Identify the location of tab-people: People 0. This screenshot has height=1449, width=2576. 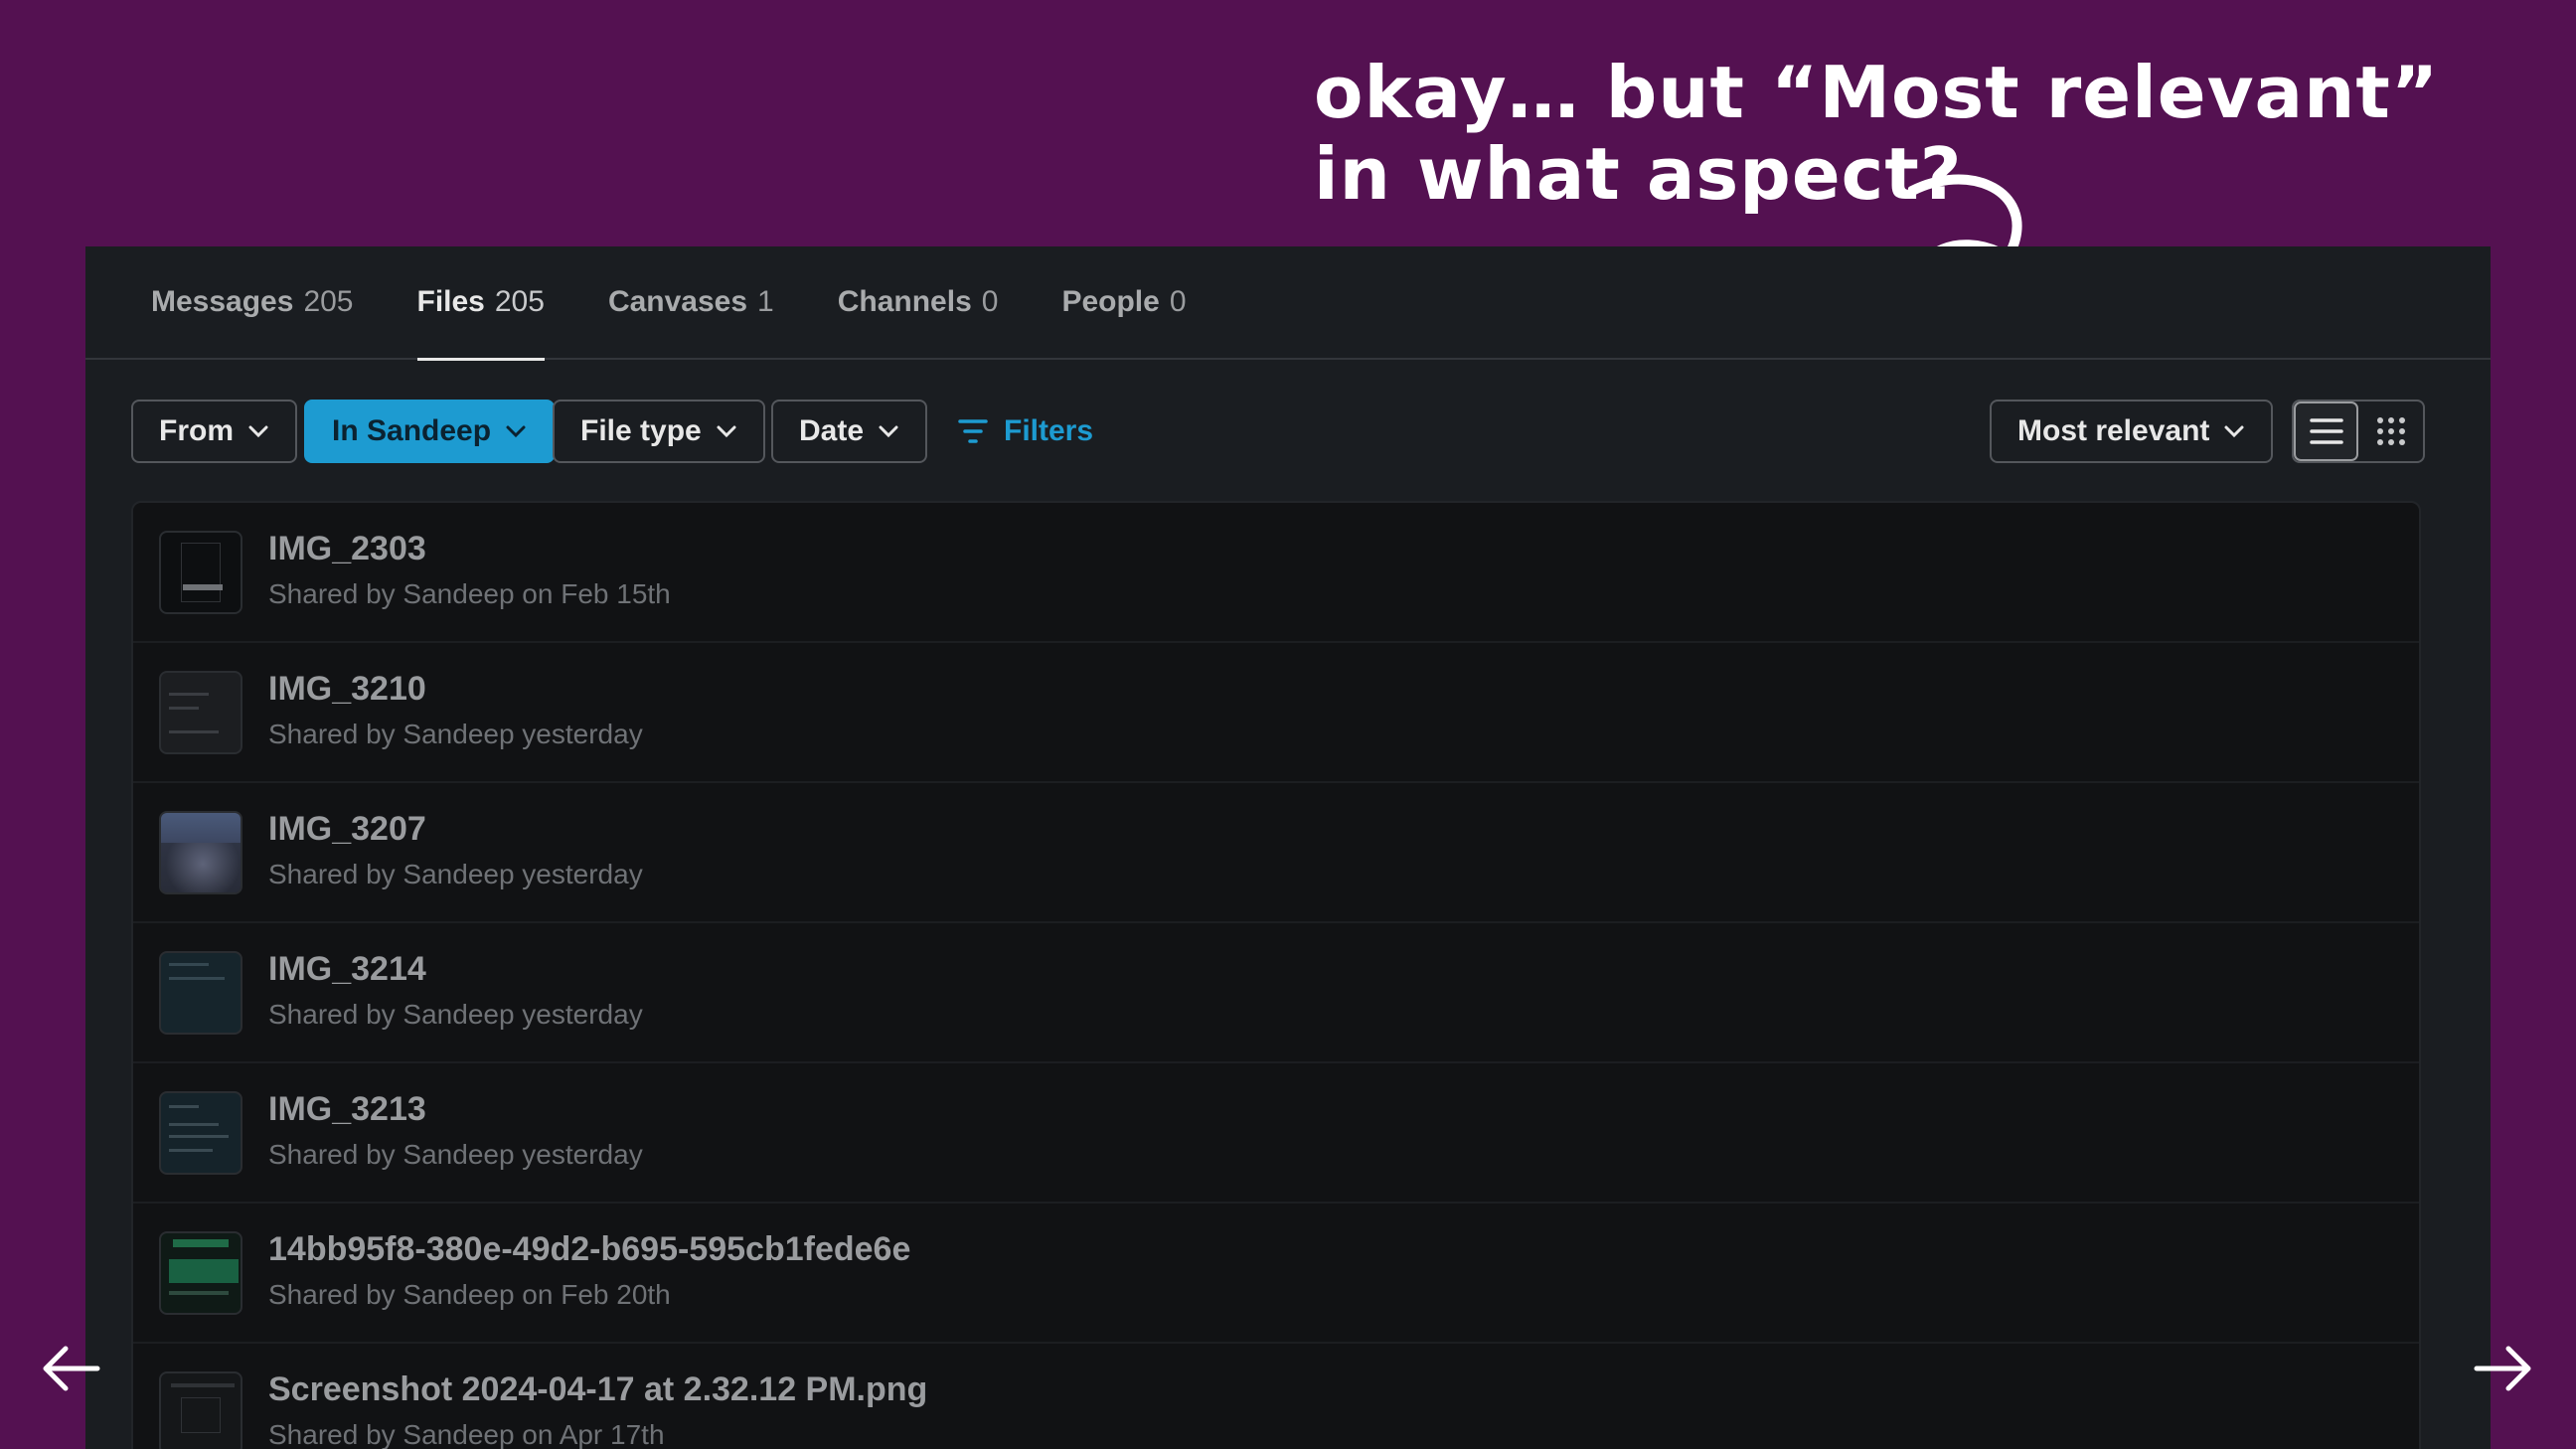
(1123, 302).